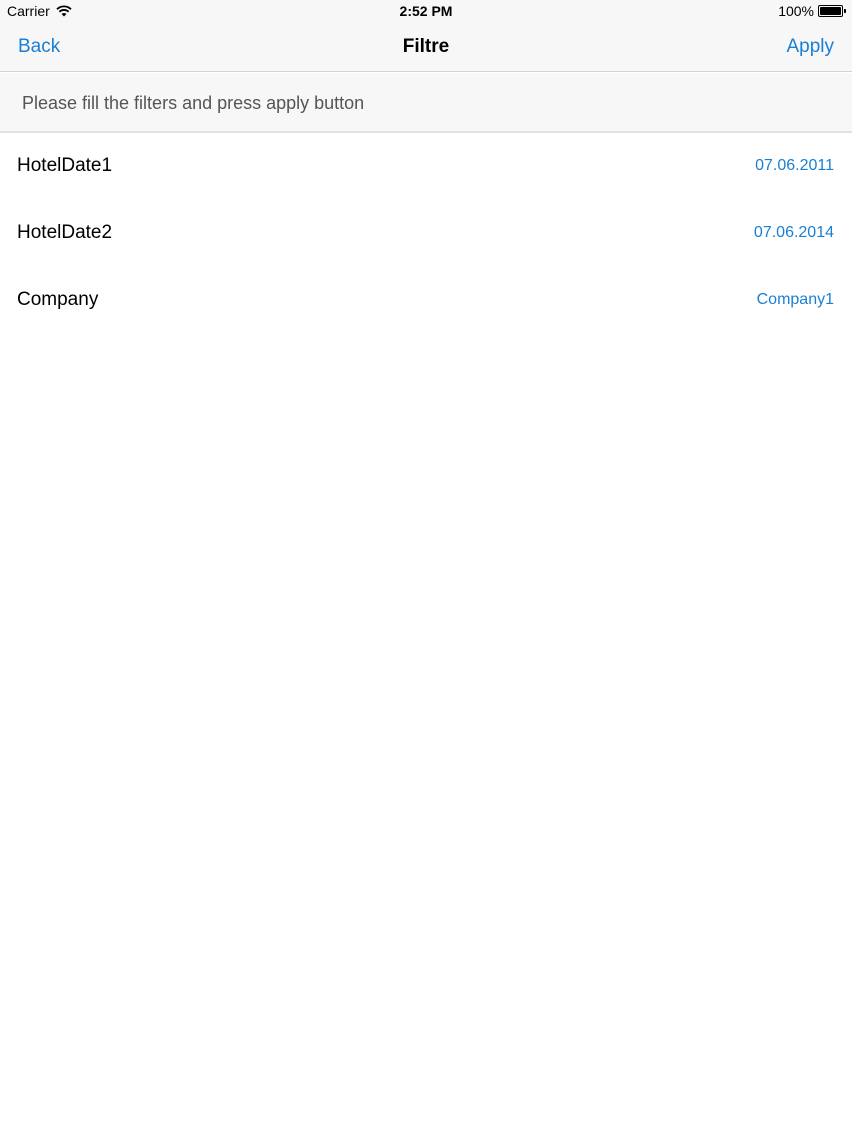  Describe the element at coordinates (794, 166) in the screenshot. I see `filter-value: 07.06.2011` at that location.